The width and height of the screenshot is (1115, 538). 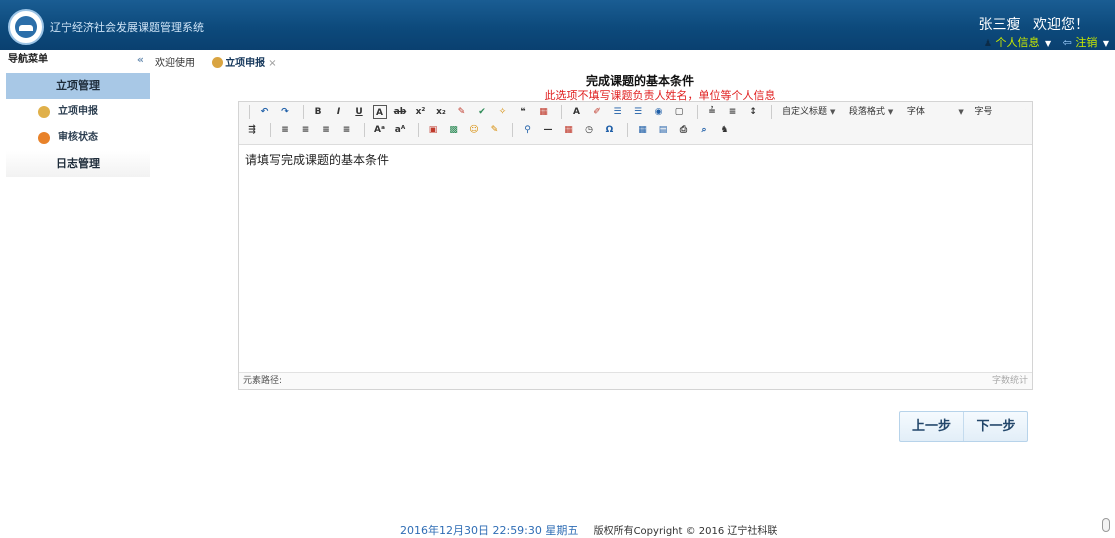 I want to click on redo-icon: ↷, so click(x=285, y=112).